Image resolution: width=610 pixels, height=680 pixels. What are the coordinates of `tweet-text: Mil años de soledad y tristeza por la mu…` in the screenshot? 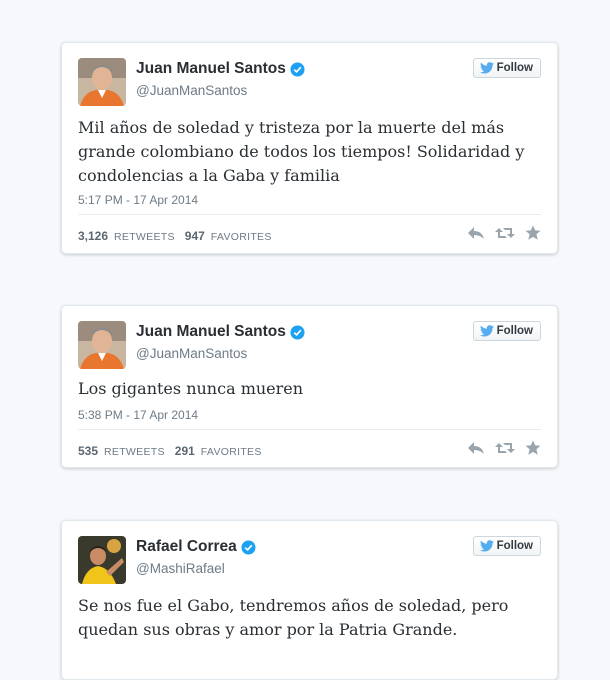 It's located at (301, 151).